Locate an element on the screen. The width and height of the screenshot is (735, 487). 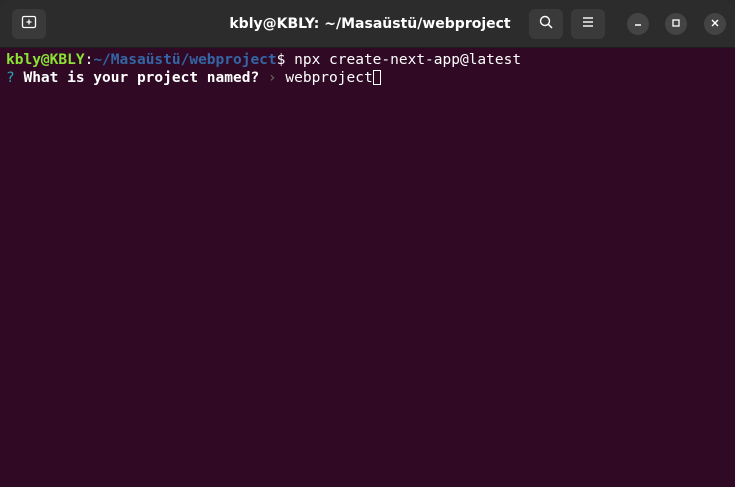
prompt-user-host: kbly@KBLY is located at coordinates (45, 60).